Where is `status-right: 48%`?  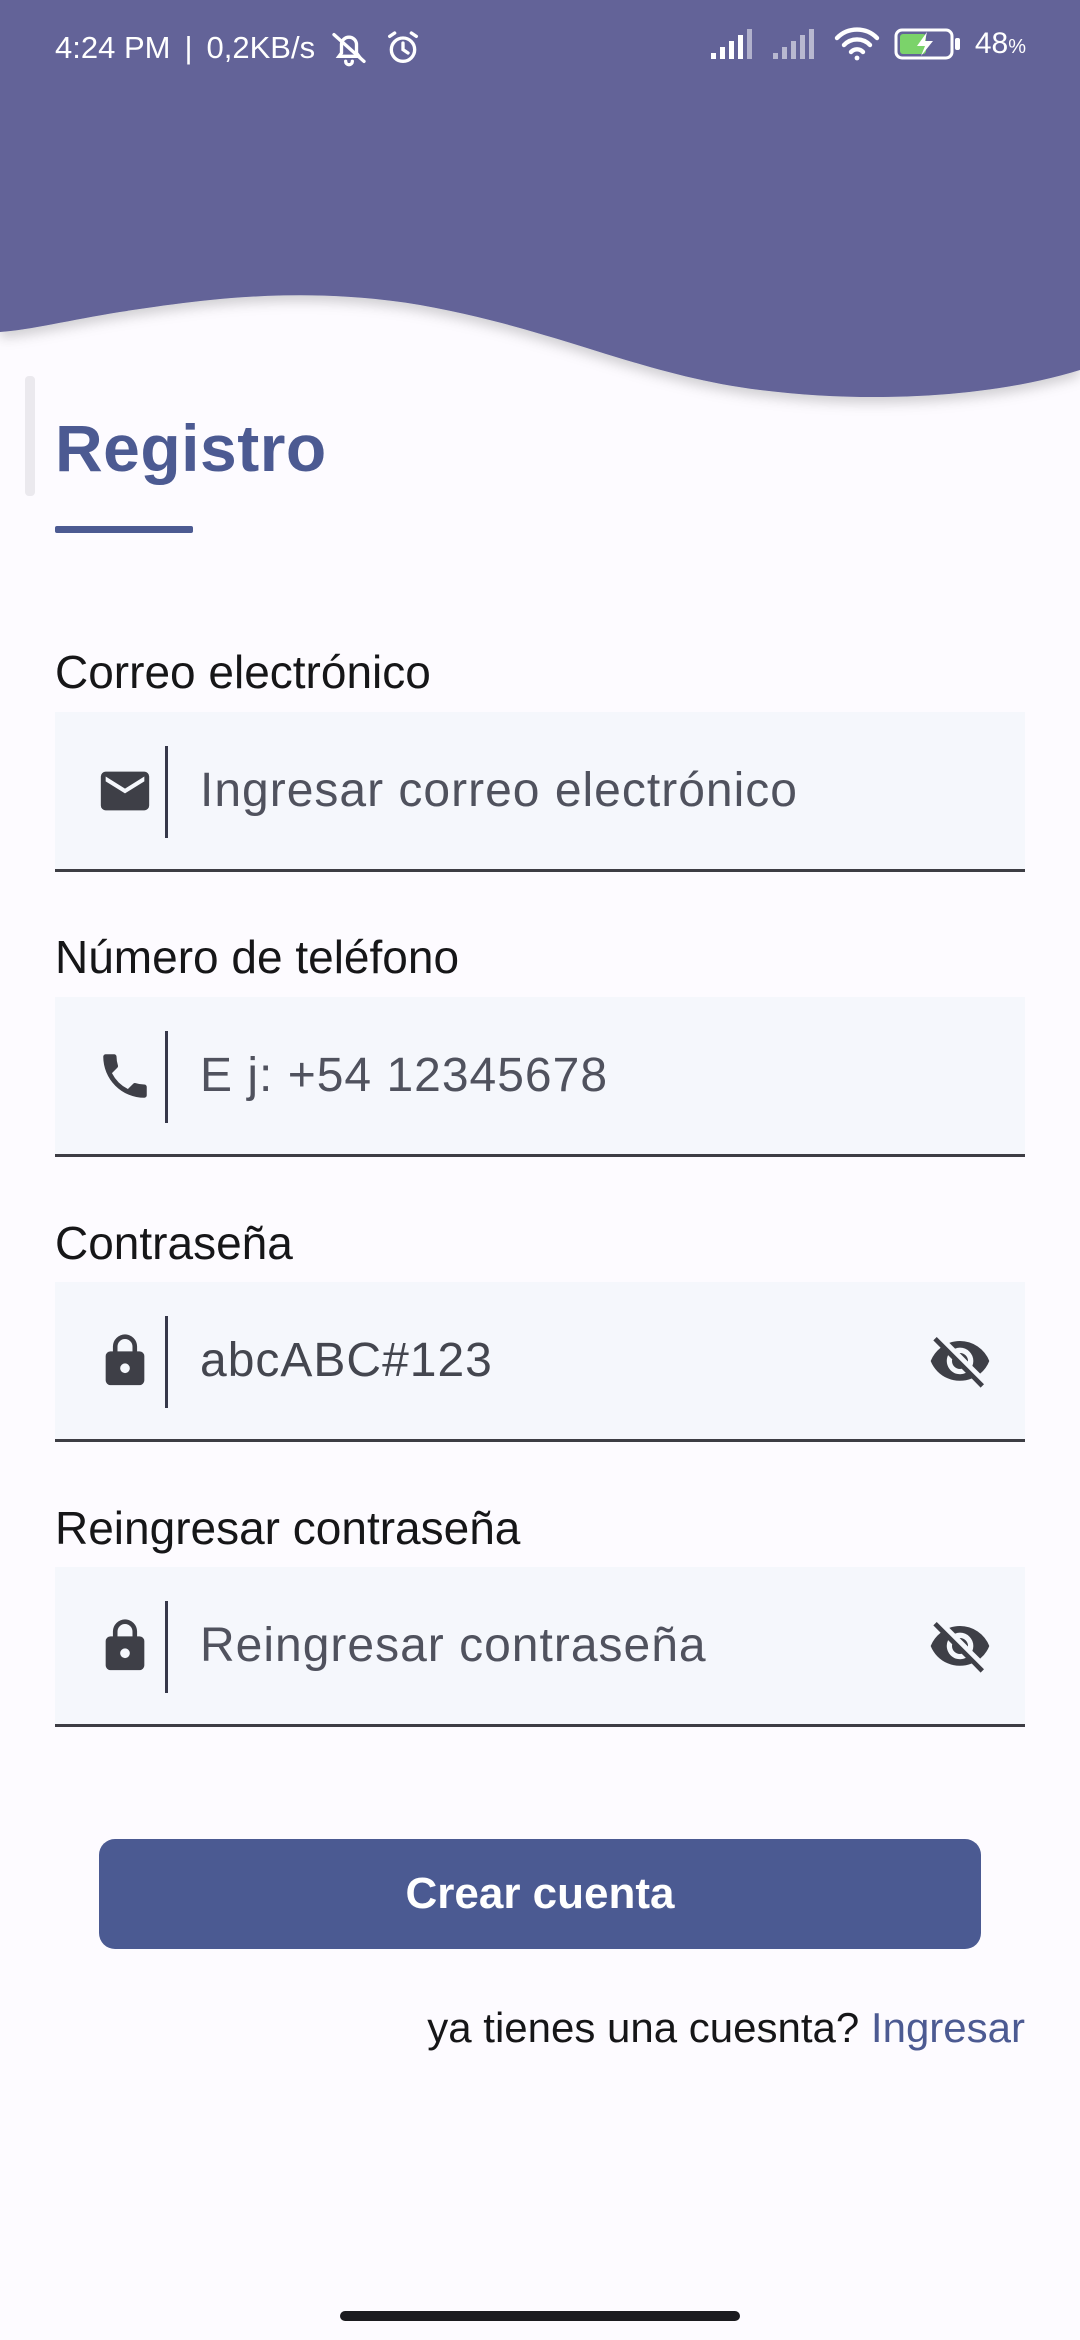 status-right: 48% is located at coordinates (867, 44).